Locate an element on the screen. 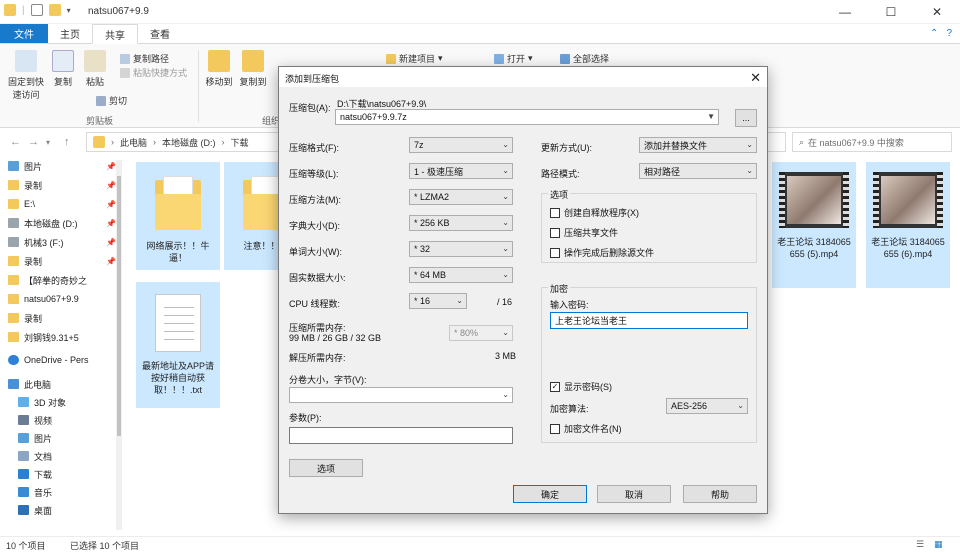 The width and height of the screenshot is (960, 552). move-to-button: 移动到 is located at coordinates (219, 69).